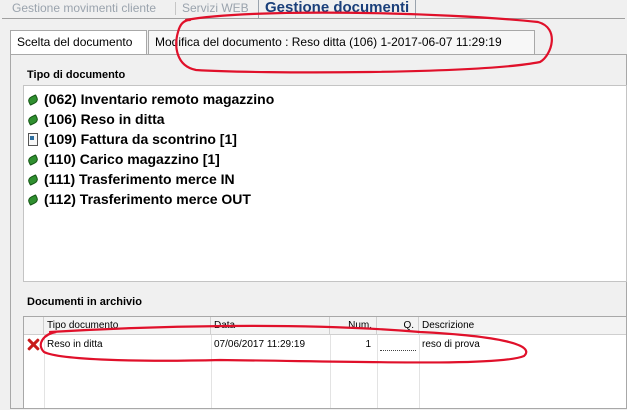 The image size is (627, 410). What do you see at coordinates (34, 325) in the screenshot?
I see `column-header-selector` at bounding box center [34, 325].